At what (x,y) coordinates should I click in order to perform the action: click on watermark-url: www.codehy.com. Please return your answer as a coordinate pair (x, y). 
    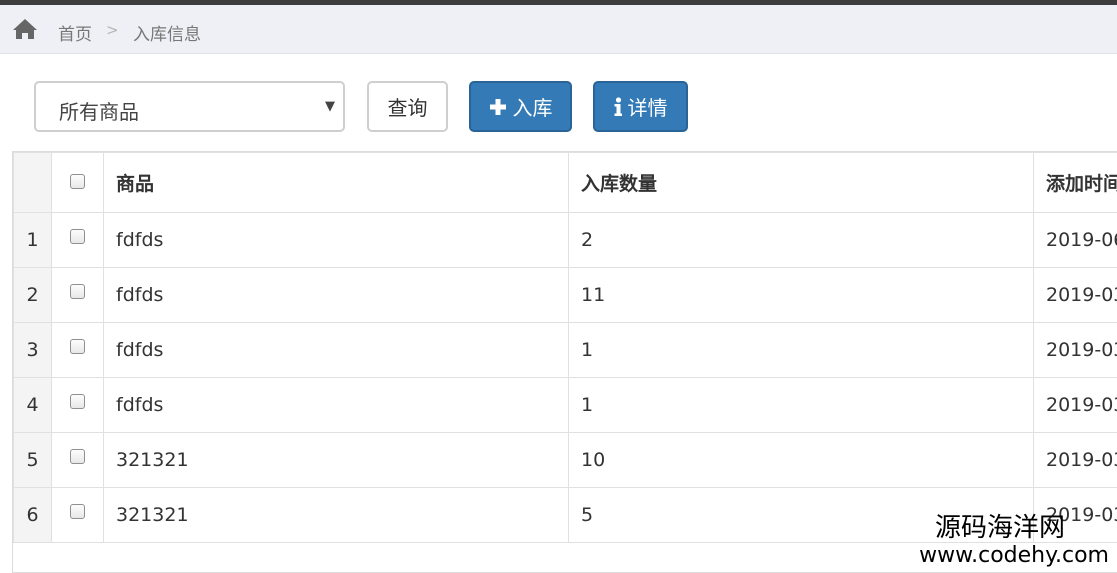
    Looking at the image, I should click on (1014, 555).